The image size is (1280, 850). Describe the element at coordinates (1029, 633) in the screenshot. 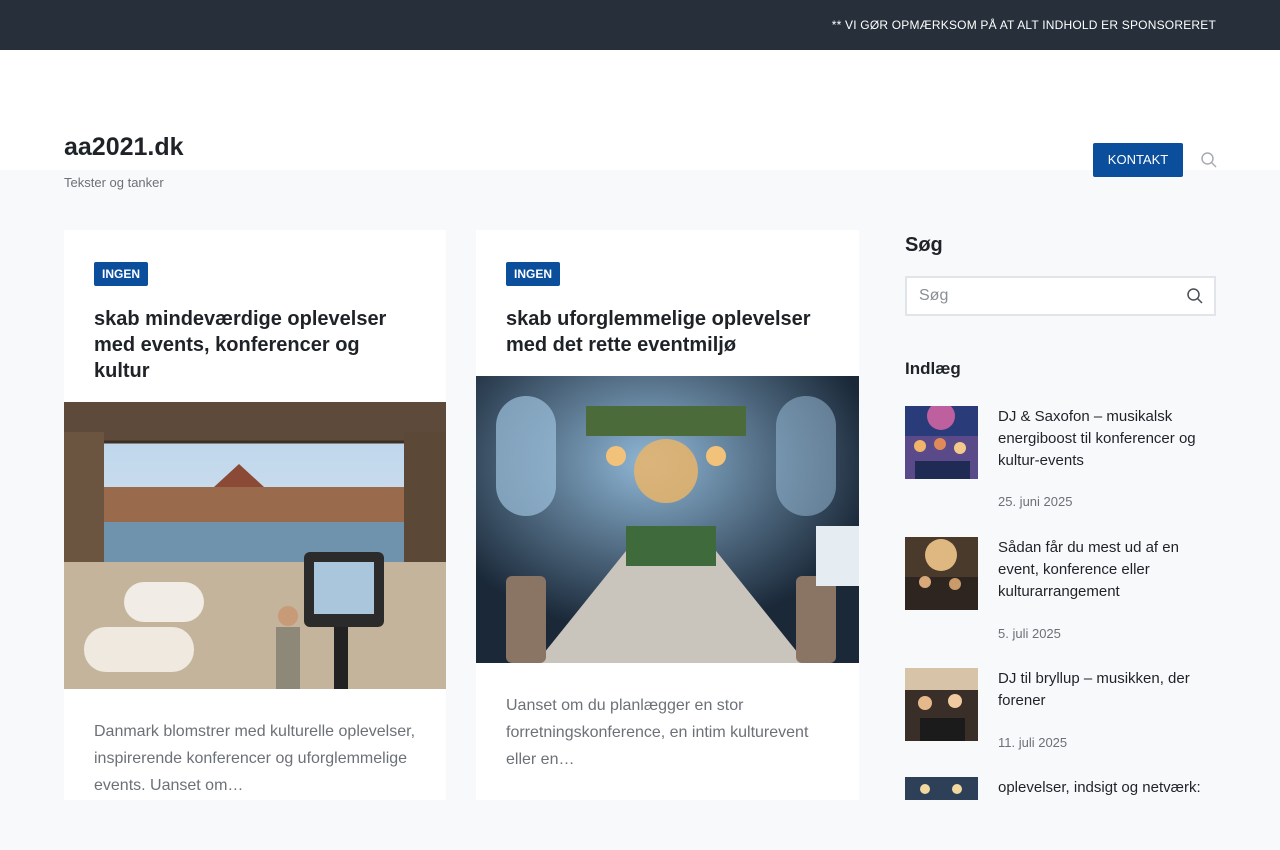

I see `recent-post-date: 5. juli 2025` at that location.